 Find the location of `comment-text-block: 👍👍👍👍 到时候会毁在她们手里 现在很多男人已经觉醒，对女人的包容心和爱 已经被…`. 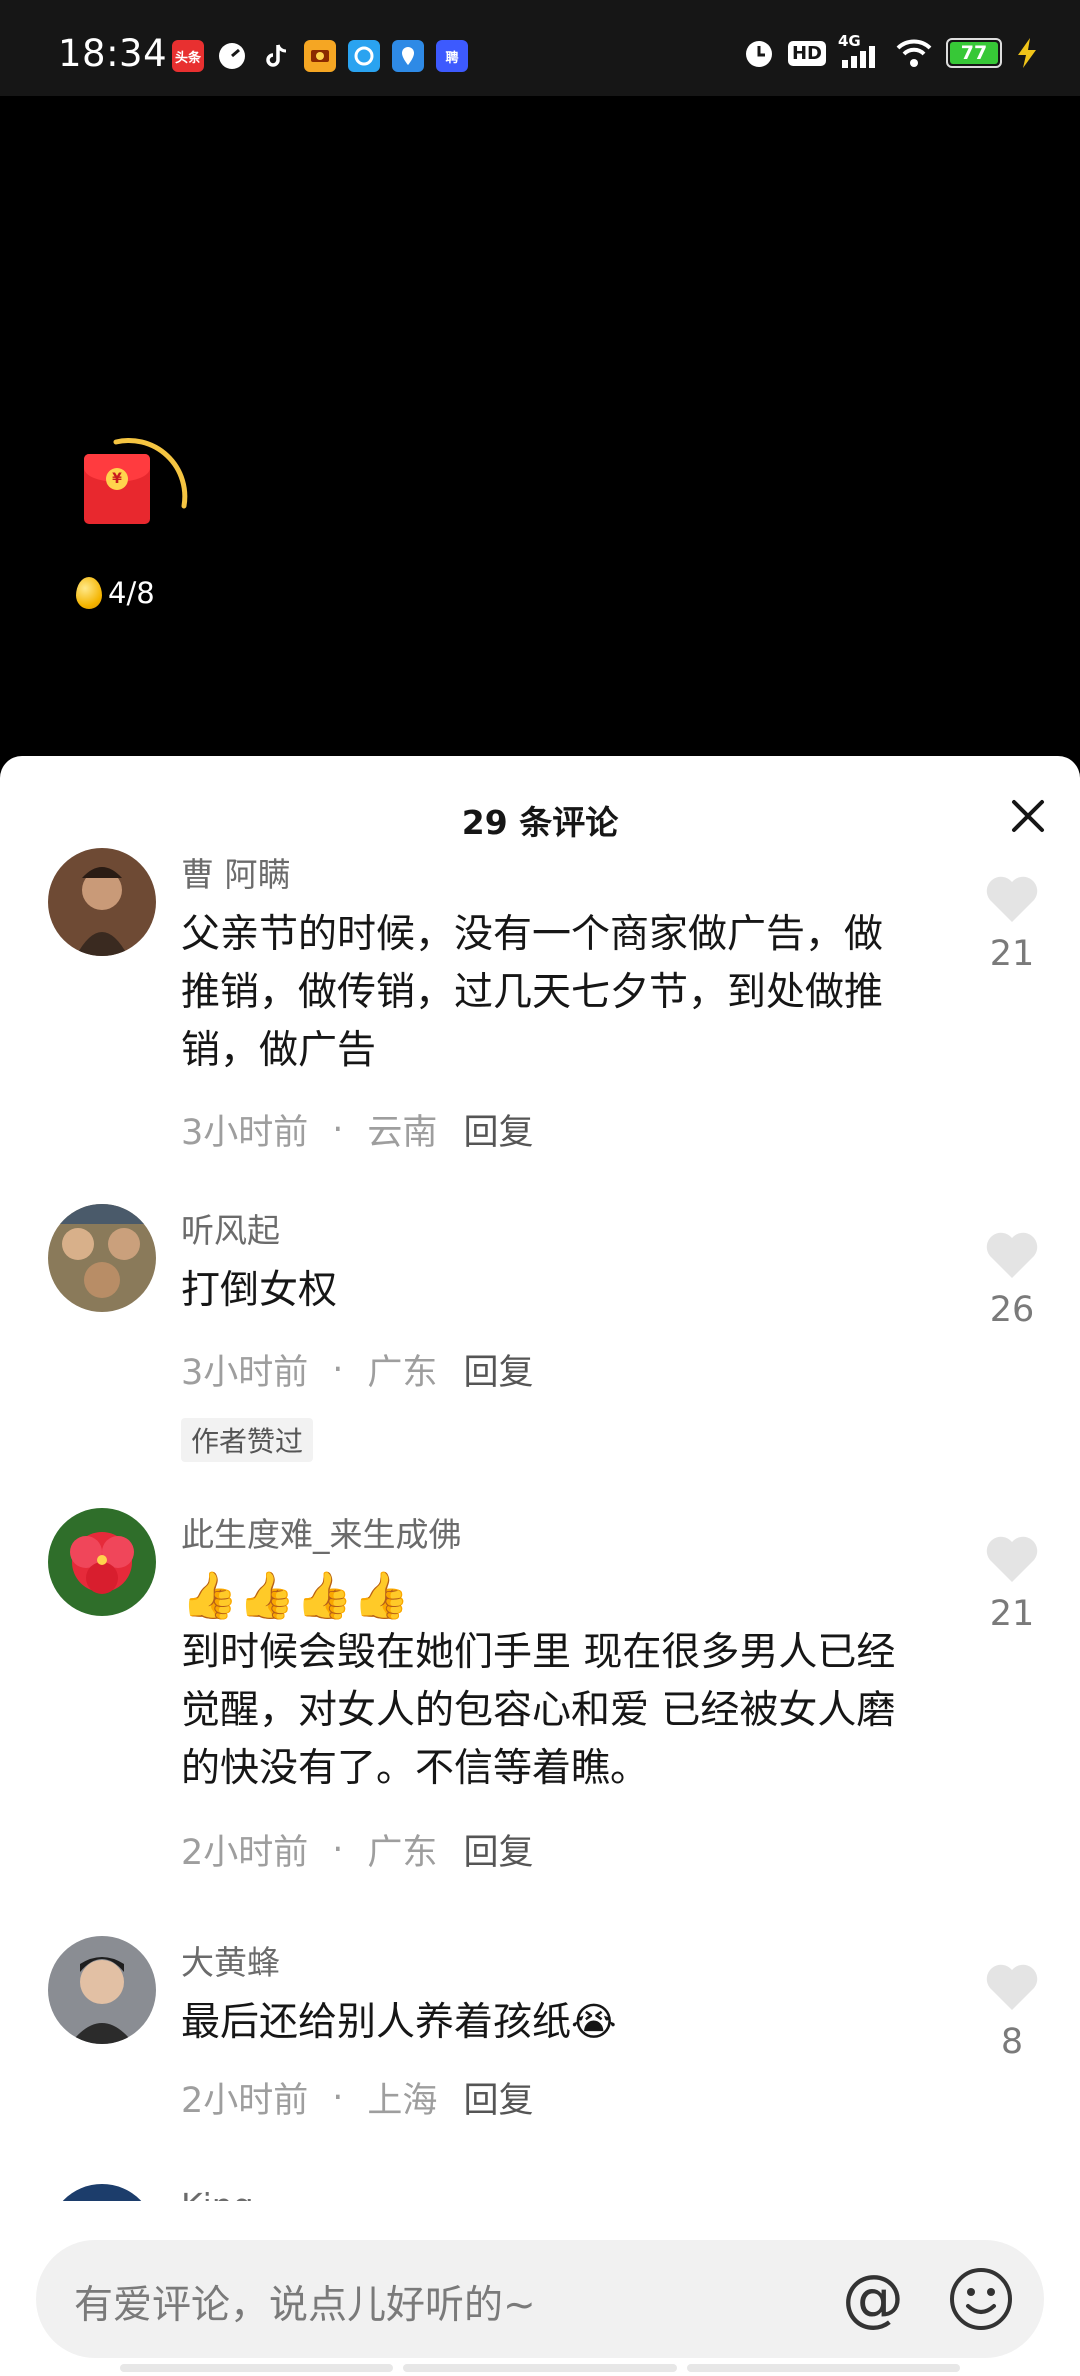

comment-text-block: 👍👍👍👍 到时候会毁在她们手里 现在很多男人已经觉醒，对女人的包容心和爱 已经被… is located at coordinates (551, 1682).